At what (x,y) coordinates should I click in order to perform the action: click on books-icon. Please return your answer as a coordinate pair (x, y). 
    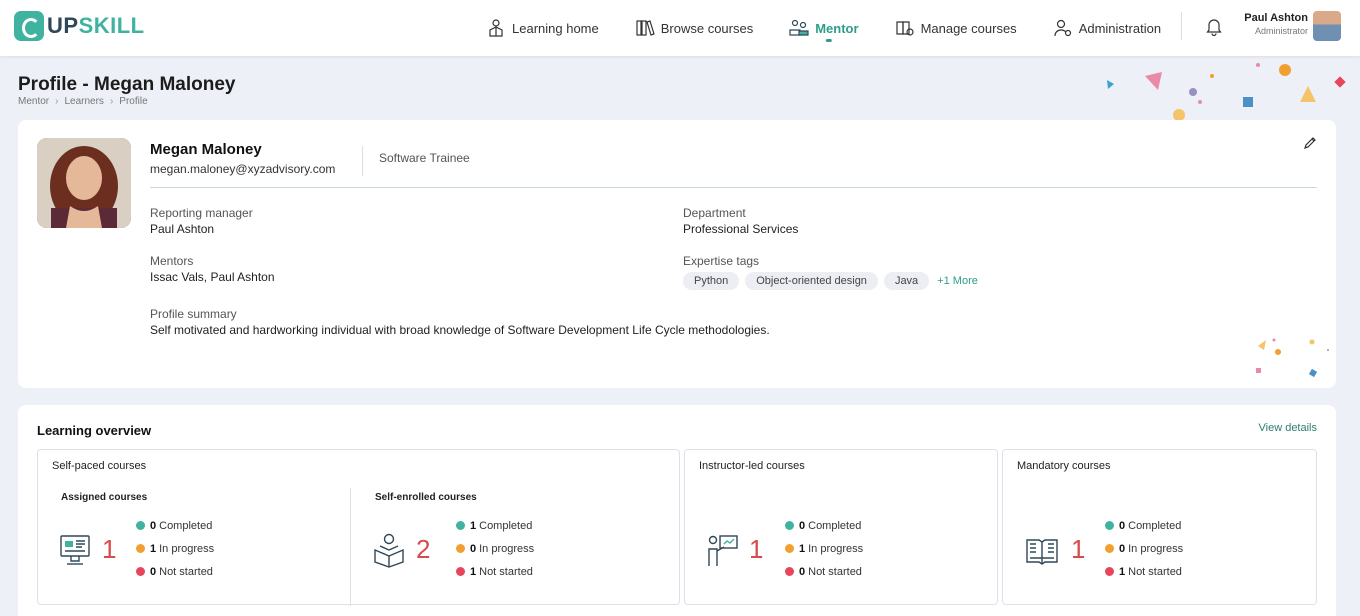
    Looking at the image, I should click on (645, 28).